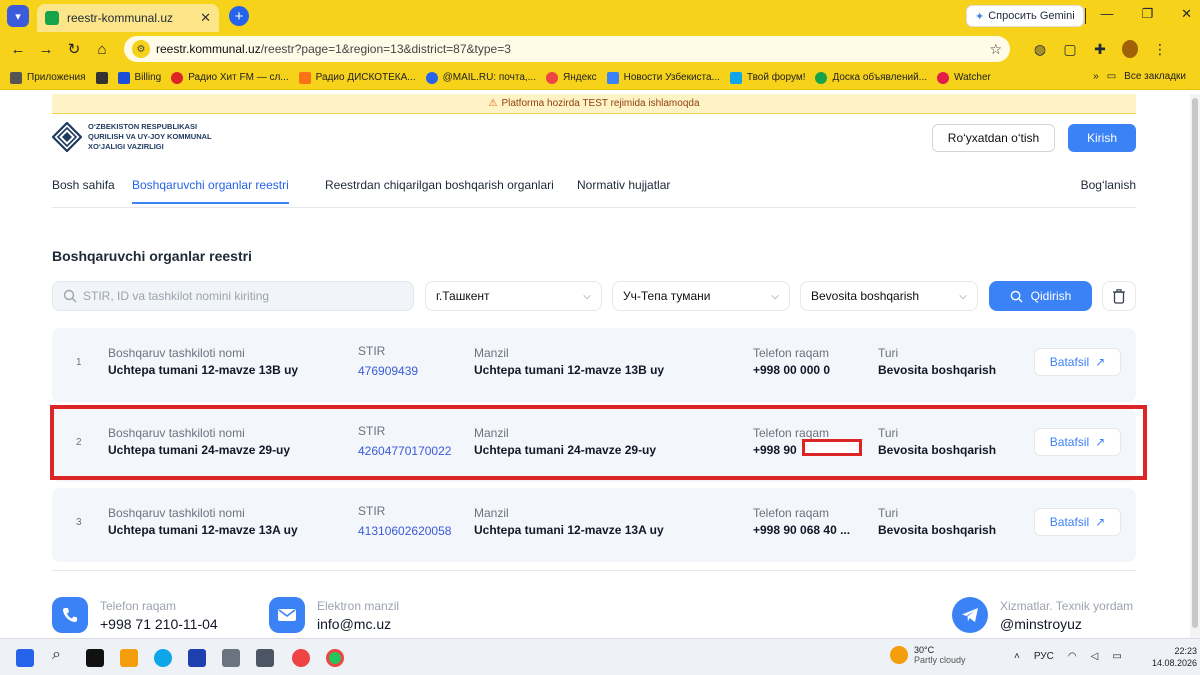  Describe the element at coordinates (163, 658) in the screenshot. I see `edge-icon` at that location.